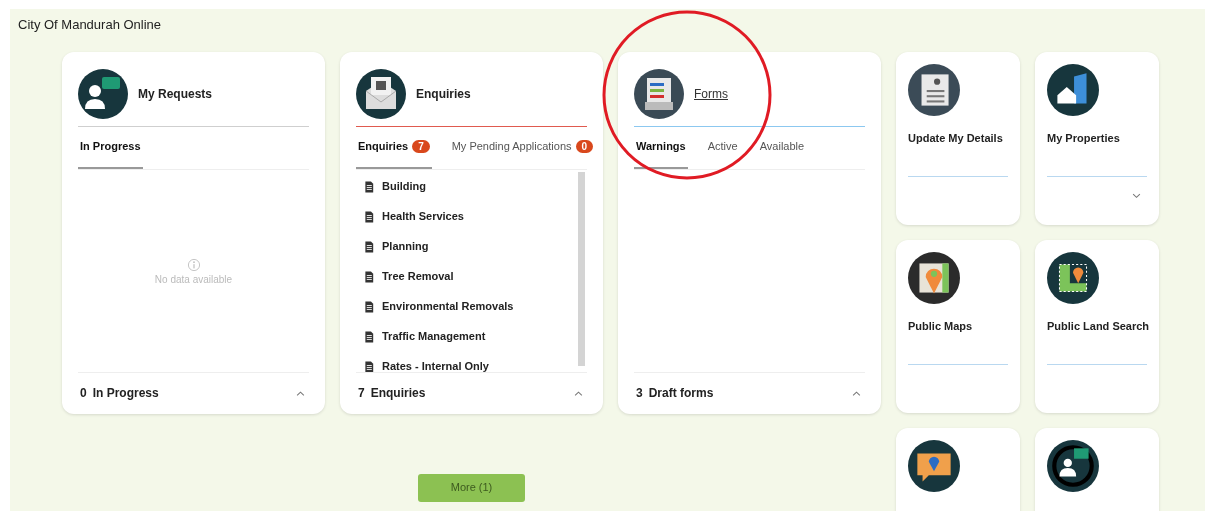  What do you see at coordinates (474, 186) in the screenshot?
I see `list-item: Building` at bounding box center [474, 186].